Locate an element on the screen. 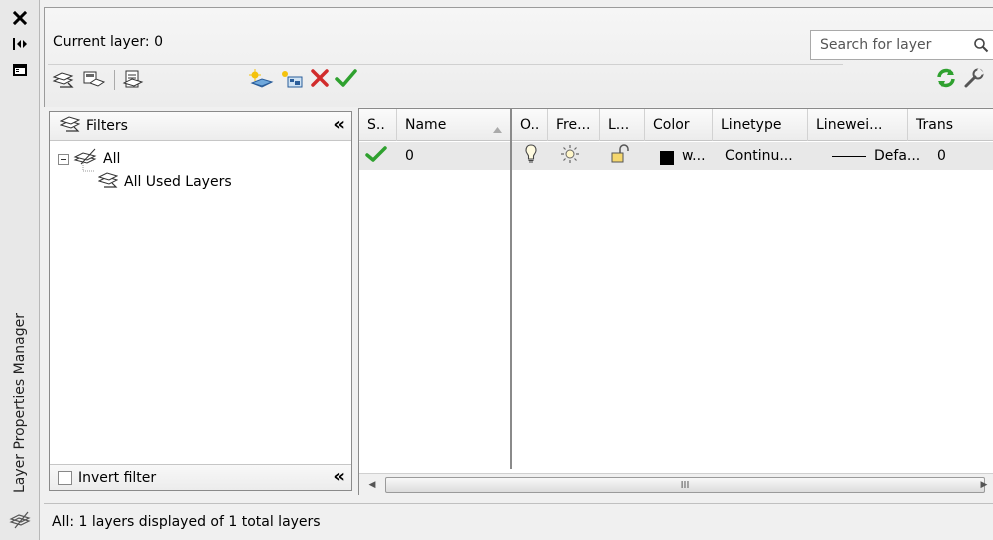  unlocked-padlock-icon is located at coordinates (621, 156).